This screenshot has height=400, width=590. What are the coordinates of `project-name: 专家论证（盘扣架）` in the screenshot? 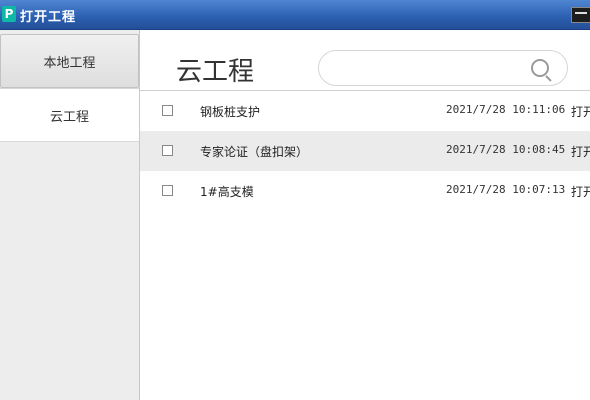 It's located at (254, 152).